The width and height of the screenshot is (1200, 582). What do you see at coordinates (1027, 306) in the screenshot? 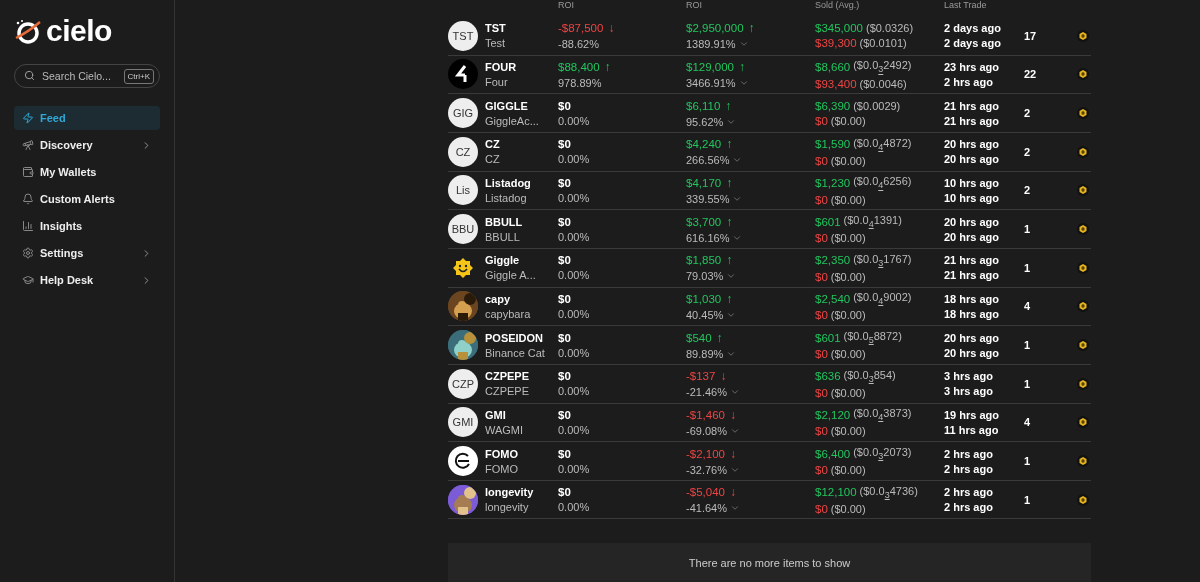
I see `trade-count: 4` at bounding box center [1027, 306].